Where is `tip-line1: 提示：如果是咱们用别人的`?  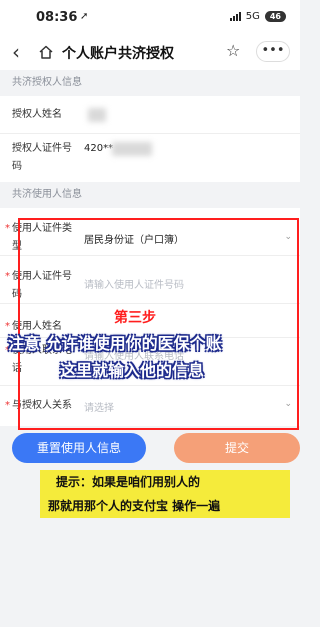 tip-line1: 提示：如果是咱们用别人的 is located at coordinates (128, 482).